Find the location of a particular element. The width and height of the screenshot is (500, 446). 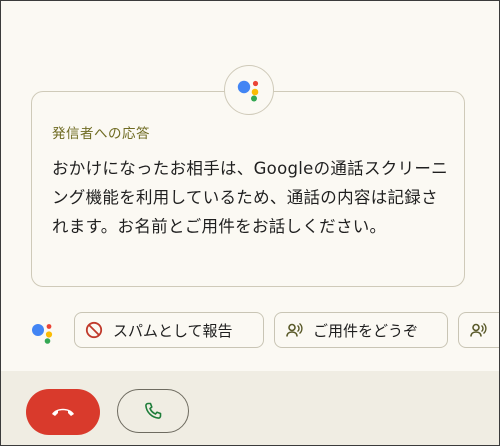

ask-purpose-button: ご用件をどうぞ is located at coordinates (361, 330).